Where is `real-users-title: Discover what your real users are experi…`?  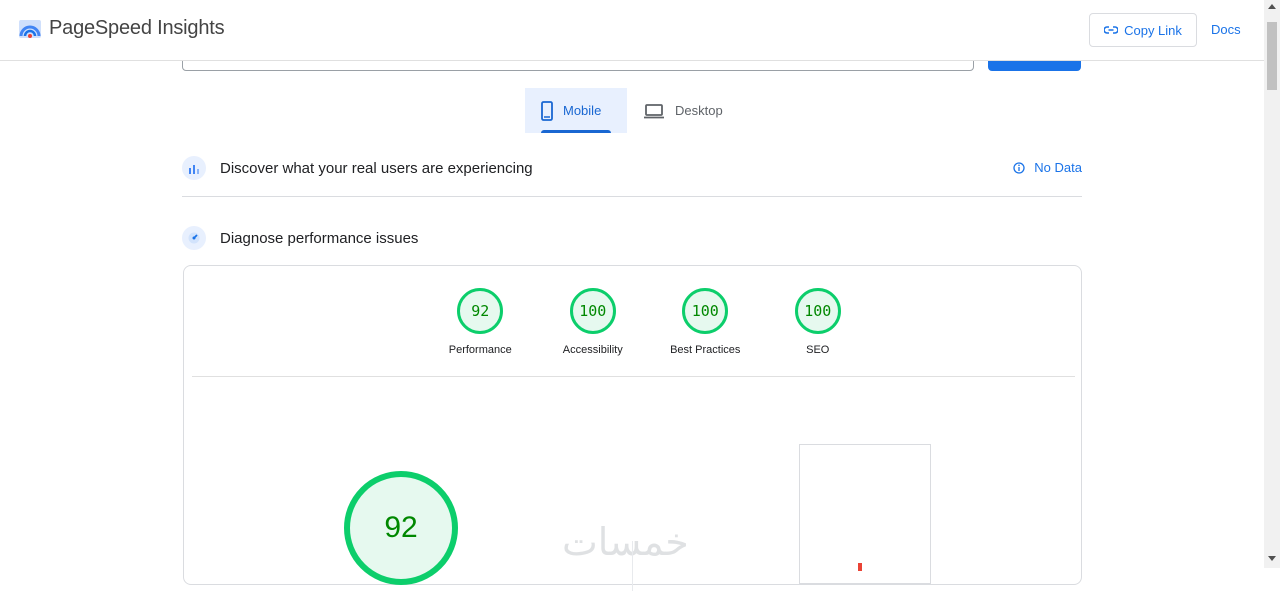
real-users-title: Discover what your real users are experi… is located at coordinates (376, 168).